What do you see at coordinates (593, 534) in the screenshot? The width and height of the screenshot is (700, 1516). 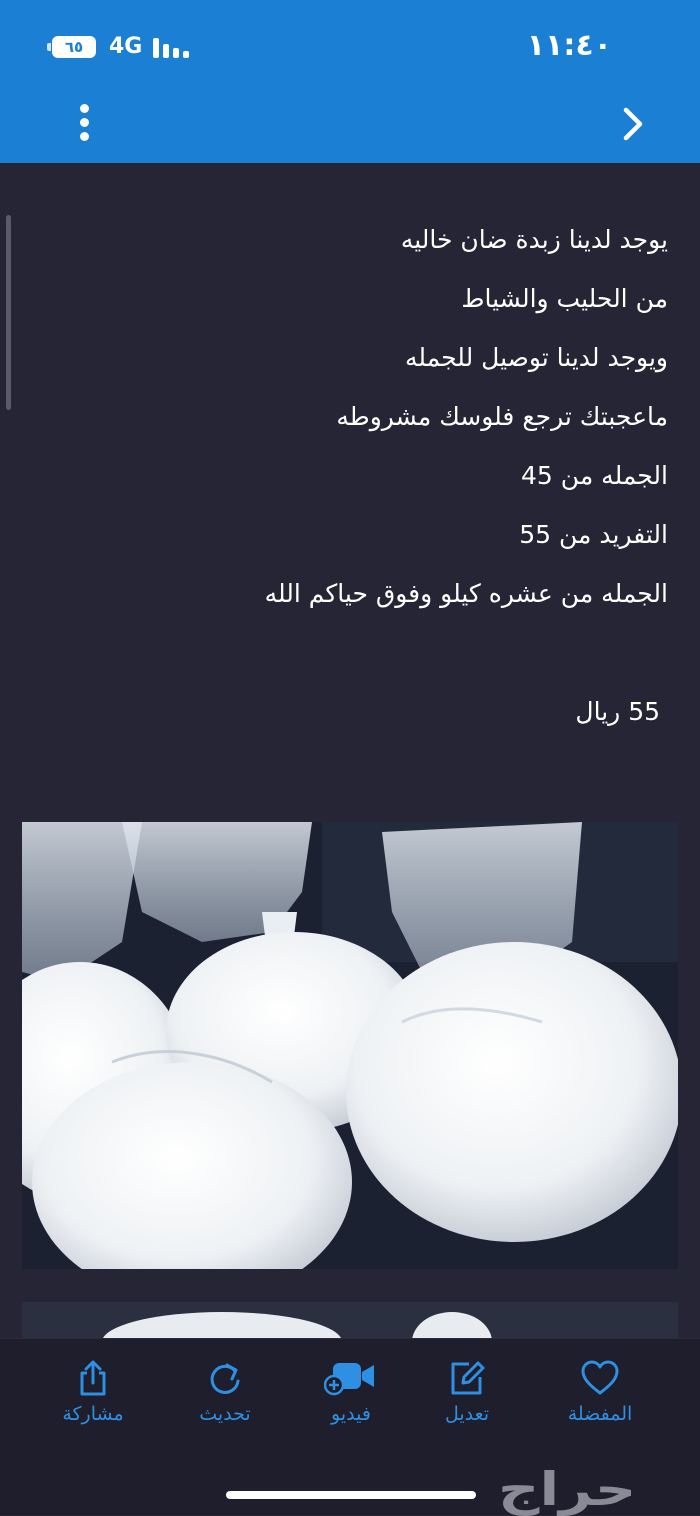 I see `description-line: التفريد من 55` at bounding box center [593, 534].